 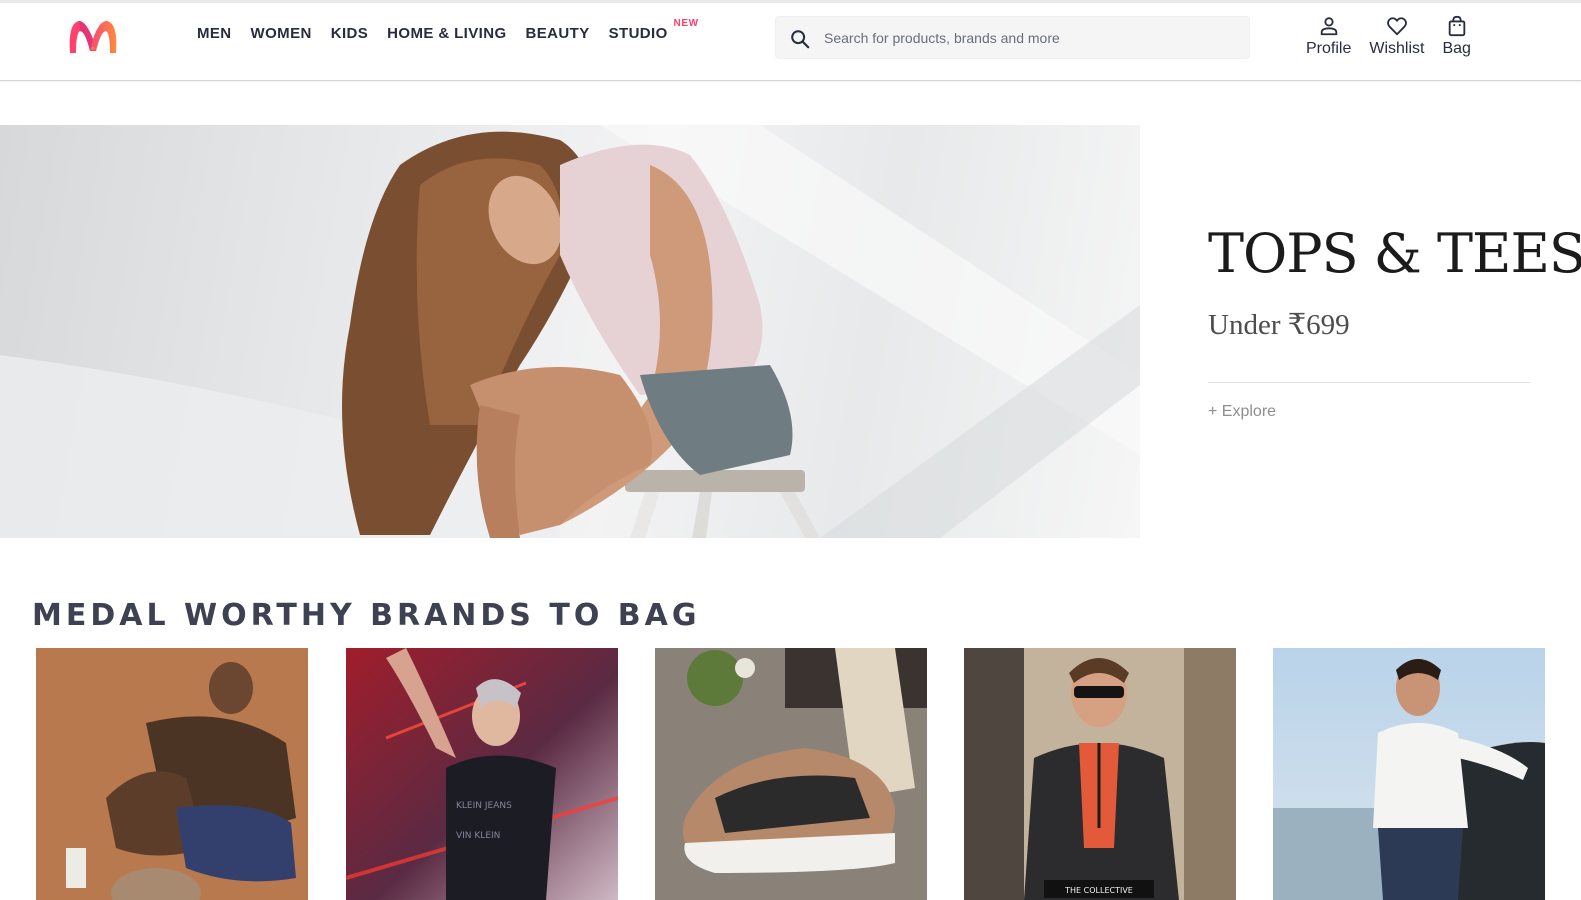 What do you see at coordinates (1394, 253) in the screenshot?
I see `hero-title: TOPS & TEES` at bounding box center [1394, 253].